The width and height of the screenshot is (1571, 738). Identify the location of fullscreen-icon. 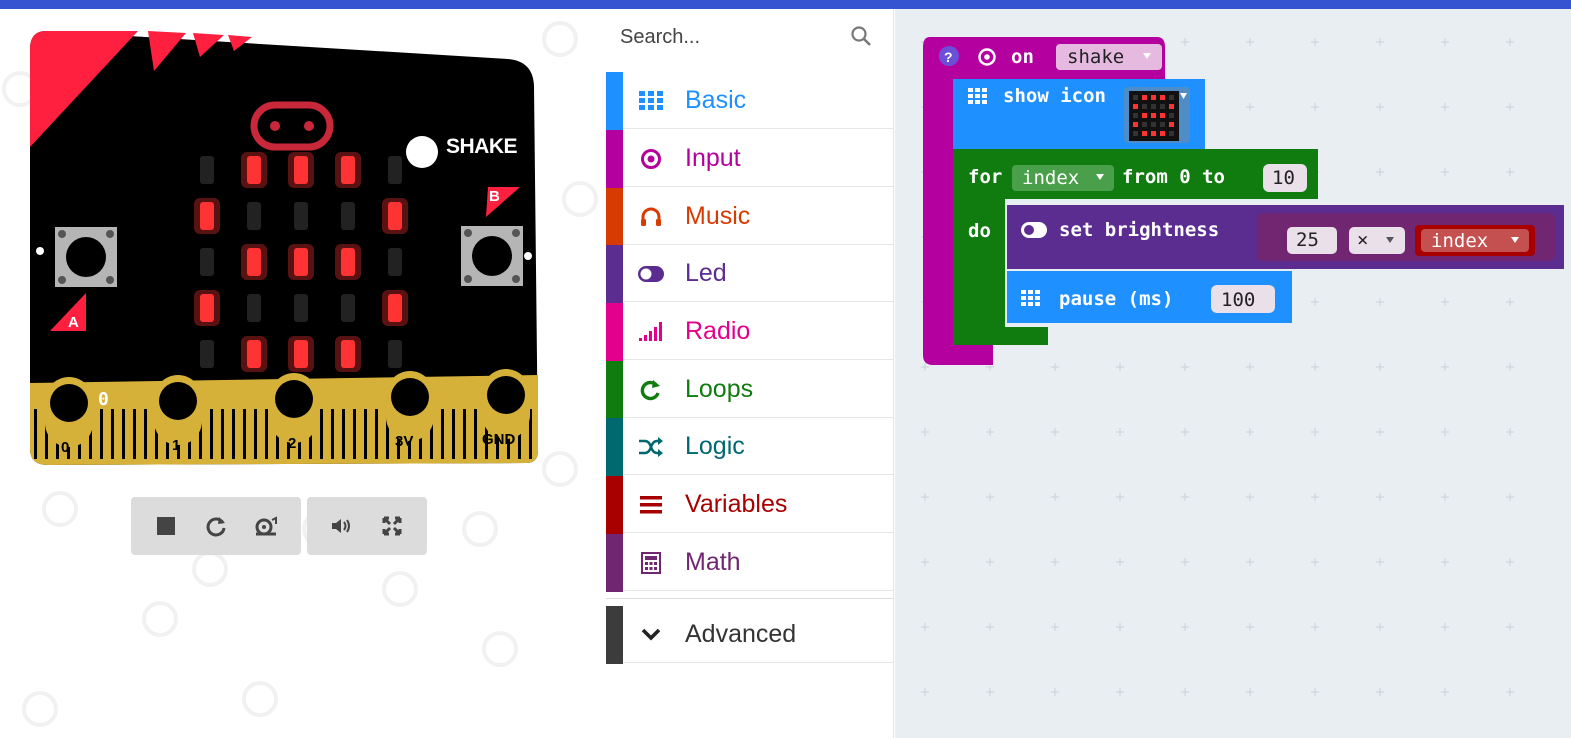
(392, 526).